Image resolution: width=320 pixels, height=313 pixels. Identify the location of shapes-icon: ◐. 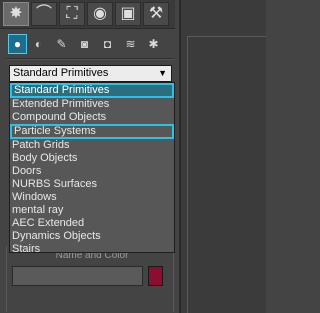
(38, 44).